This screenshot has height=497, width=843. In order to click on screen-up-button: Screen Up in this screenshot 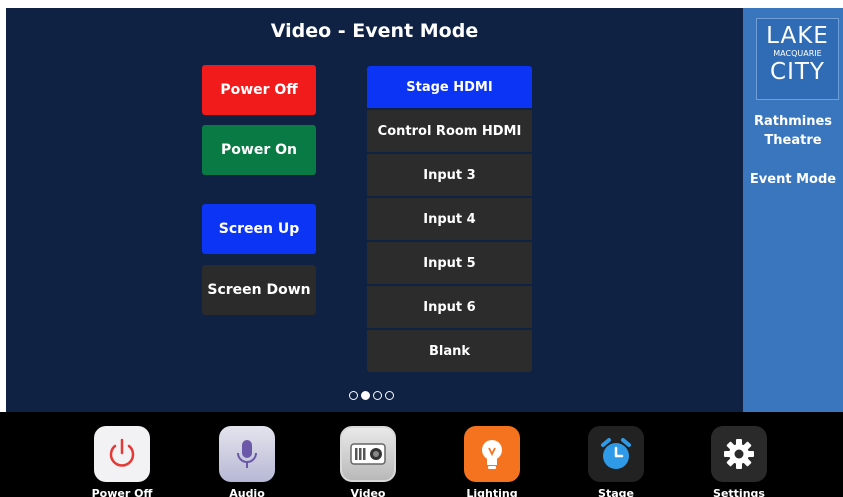, I will do `click(259, 229)`.